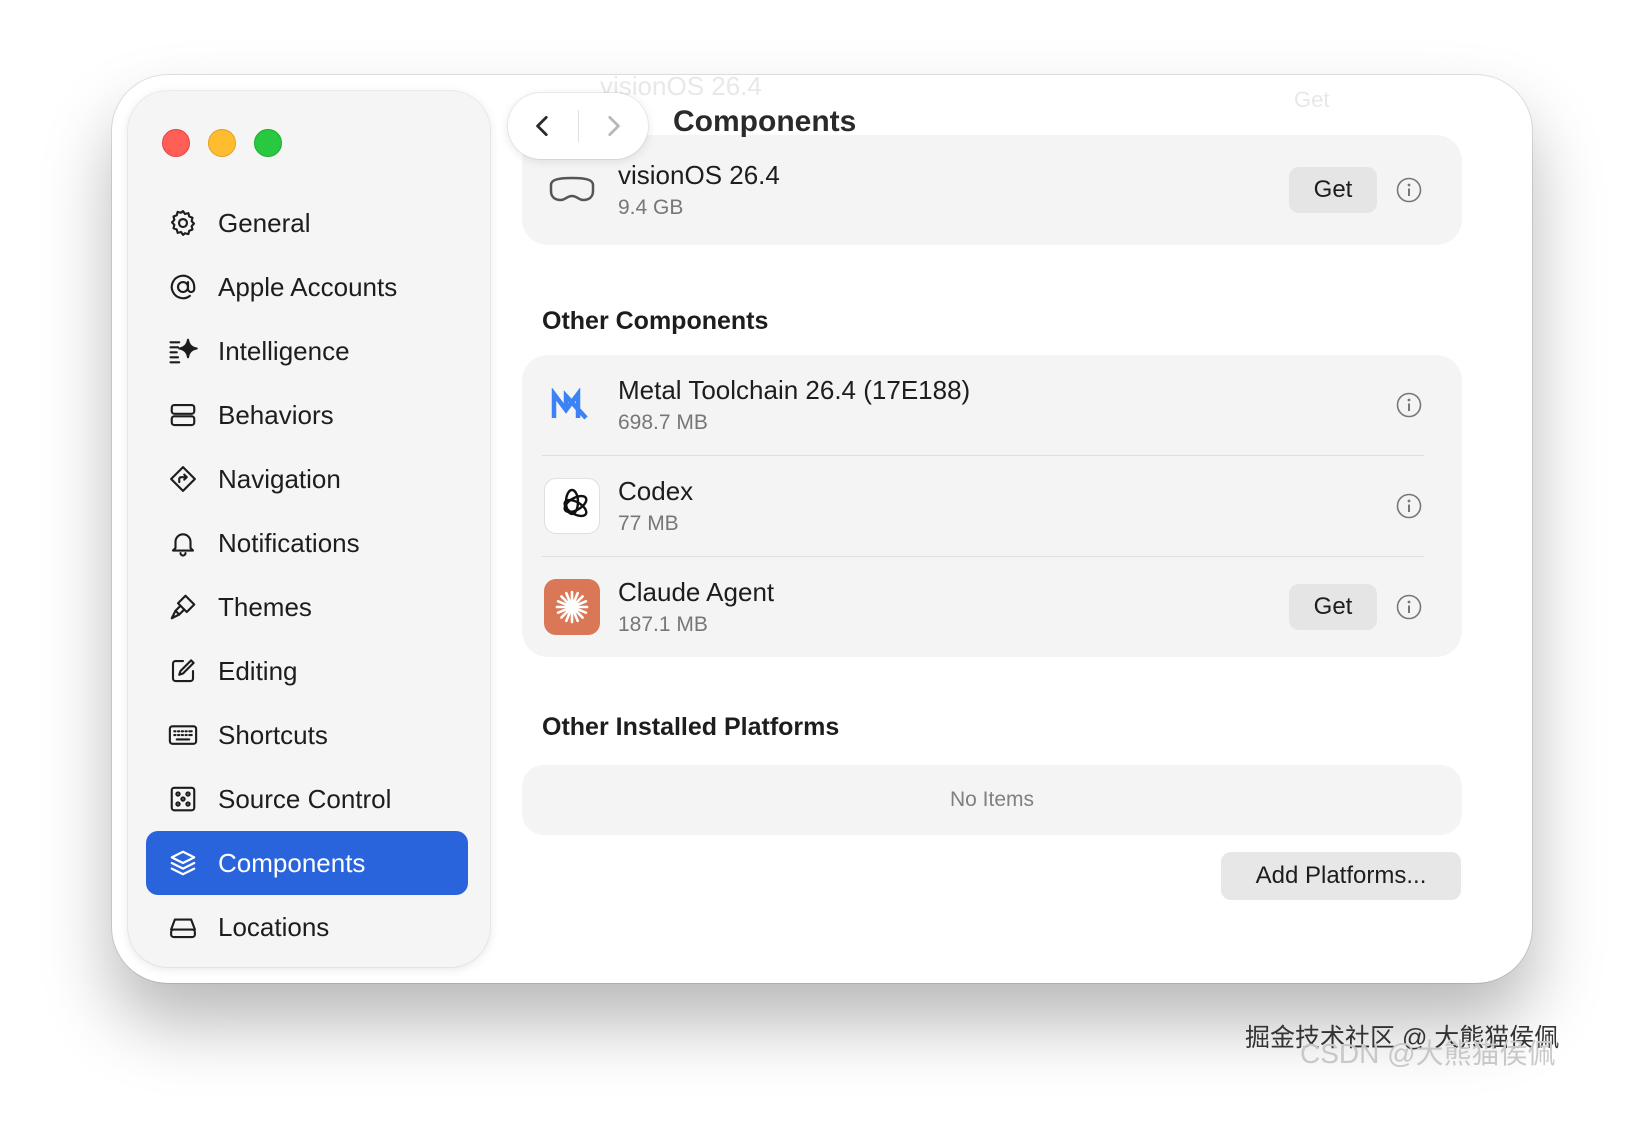 Image resolution: width=1644 pixels, height=1128 pixels. I want to click on sidebar-item-general: General, so click(307, 223).